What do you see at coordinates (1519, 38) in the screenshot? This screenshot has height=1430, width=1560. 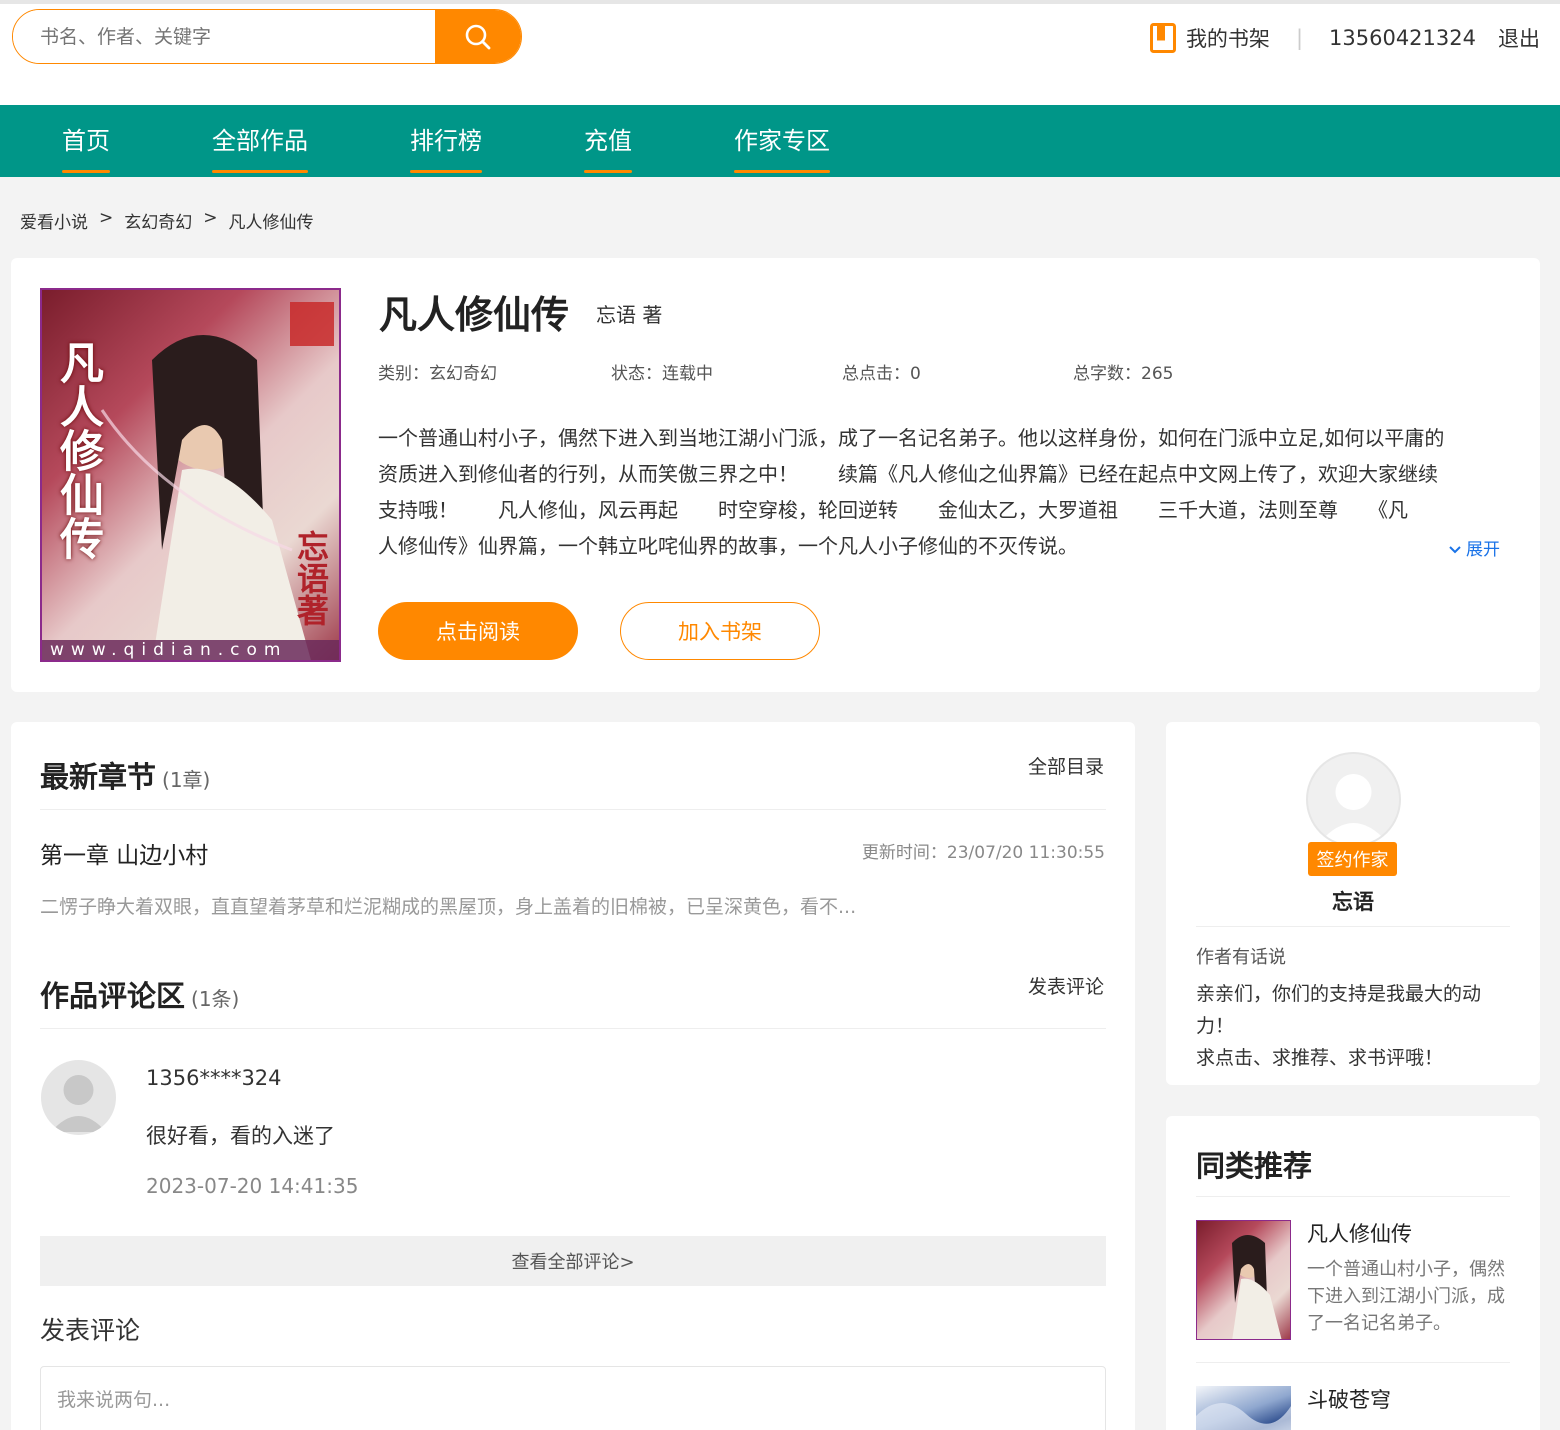 I see `logout-link: 退出` at bounding box center [1519, 38].